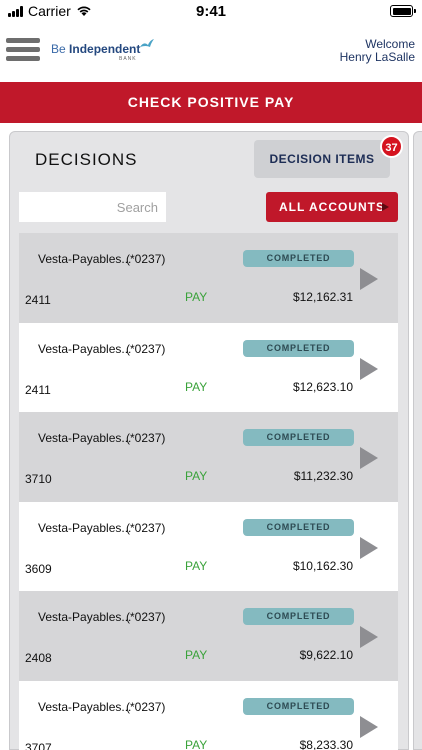 The width and height of the screenshot is (422, 750). Describe the element at coordinates (403, 11) in the screenshot. I see `battery-icon` at that location.